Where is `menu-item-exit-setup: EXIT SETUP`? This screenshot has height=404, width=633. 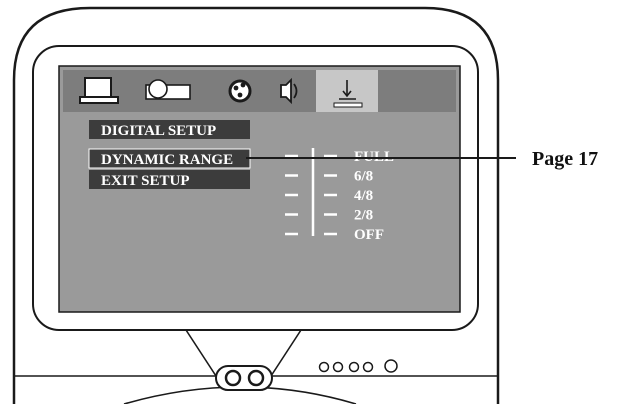
menu-item-exit-setup: EXIT SETUP is located at coordinates (145, 181).